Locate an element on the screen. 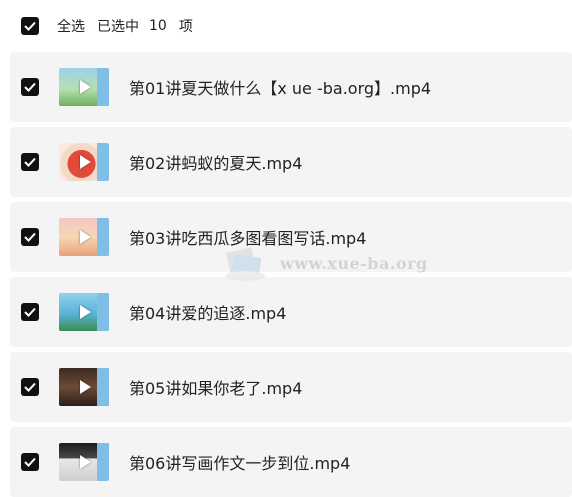 This screenshot has width=572, height=497. list-item: 第05讲如果你老了.mp4 is located at coordinates (291, 387).